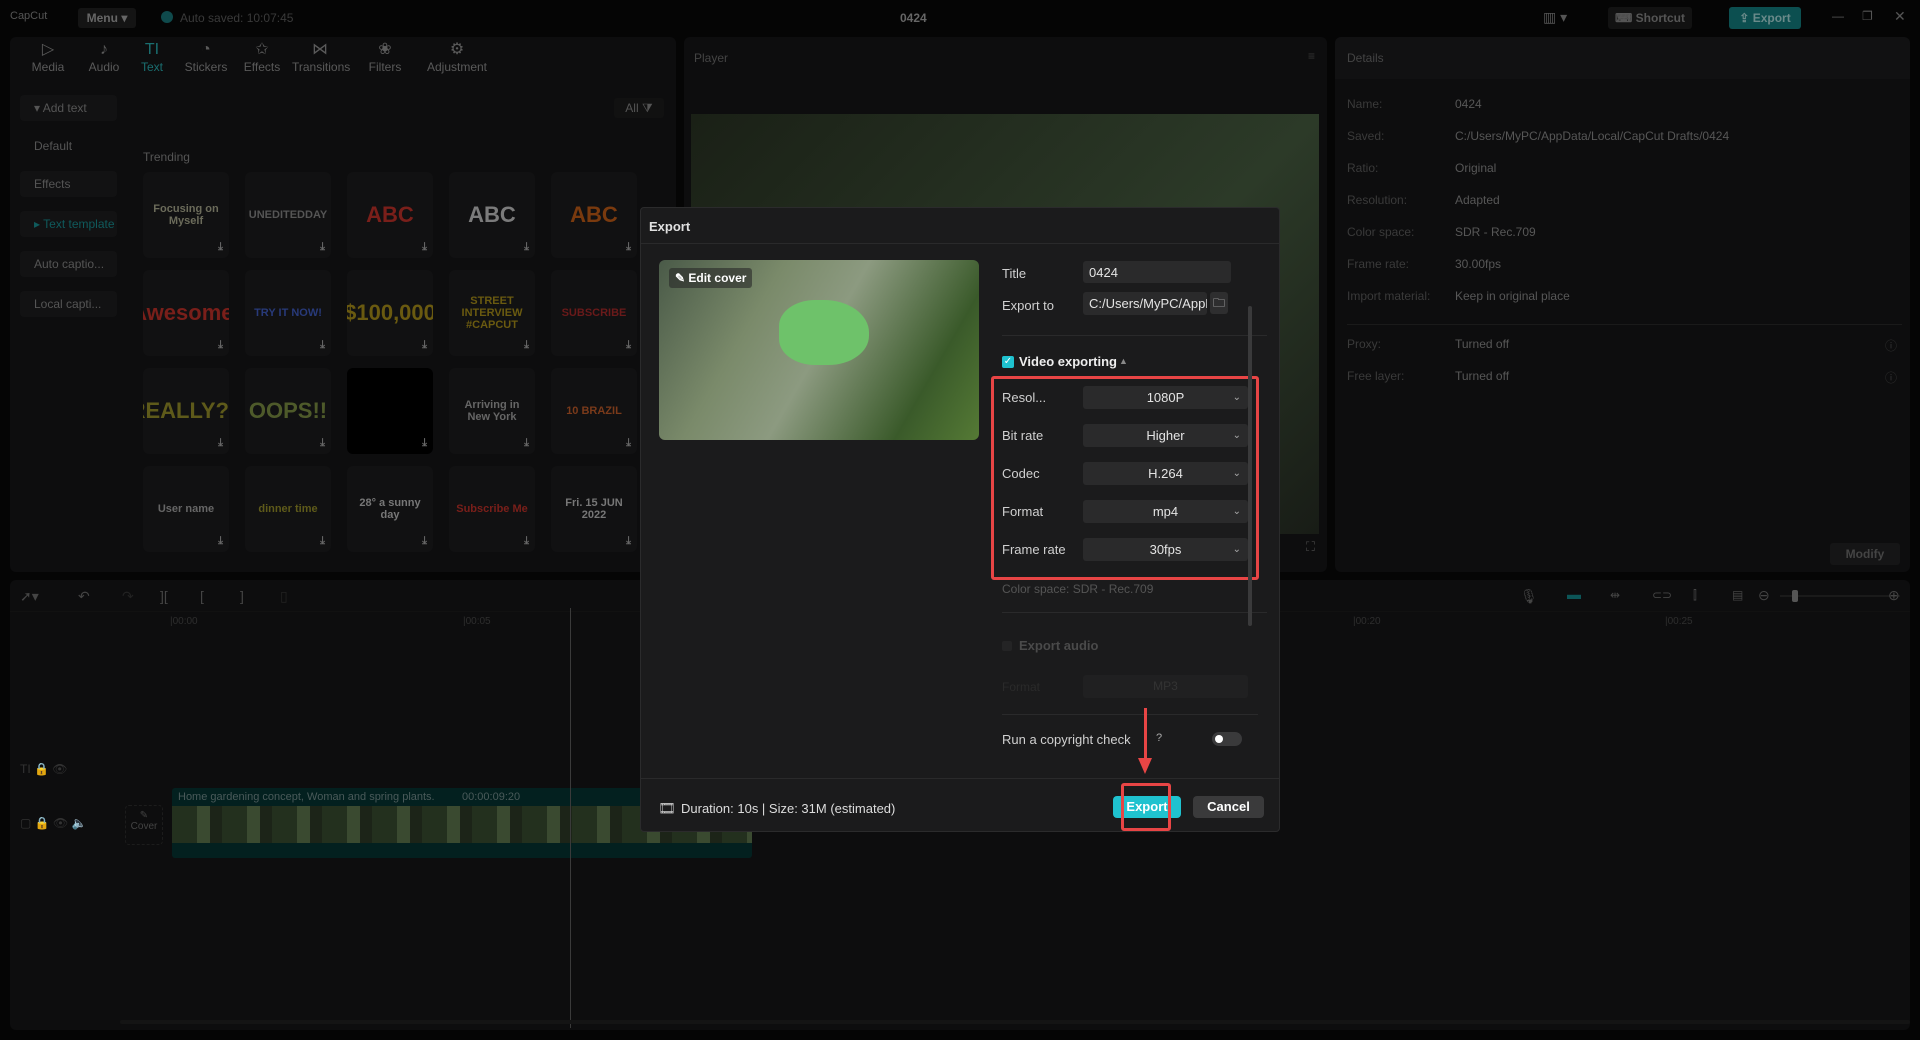 This screenshot has height=1040, width=1920. What do you see at coordinates (1662, 595) in the screenshot?
I see `link-icon: ⊂⊃` at bounding box center [1662, 595].